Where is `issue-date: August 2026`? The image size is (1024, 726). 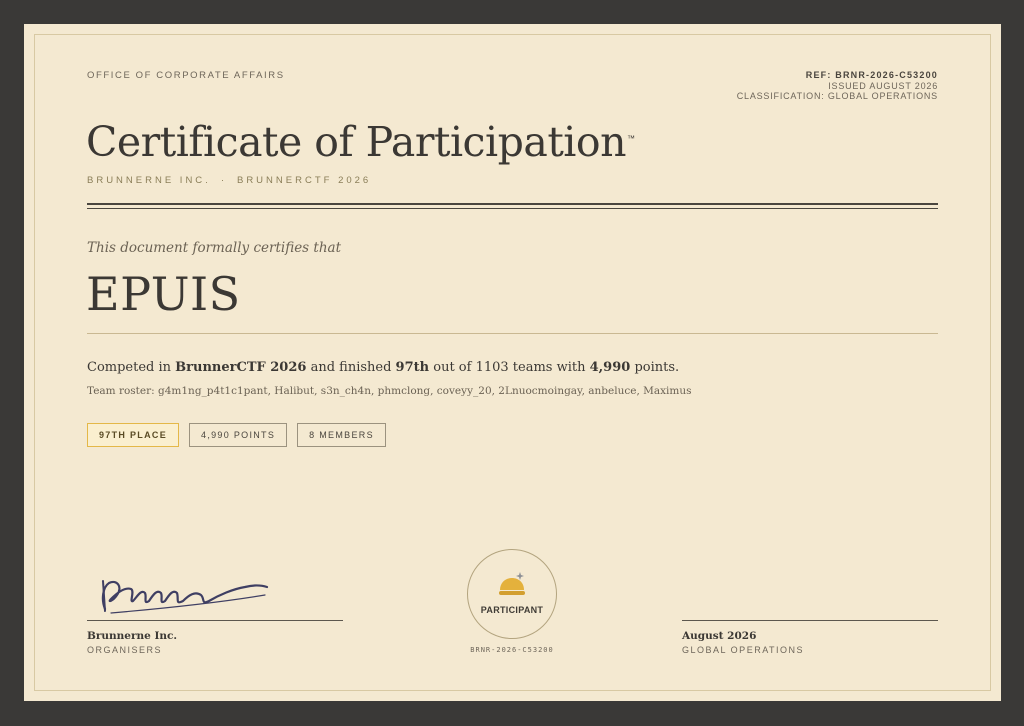 issue-date: August 2026 is located at coordinates (719, 636).